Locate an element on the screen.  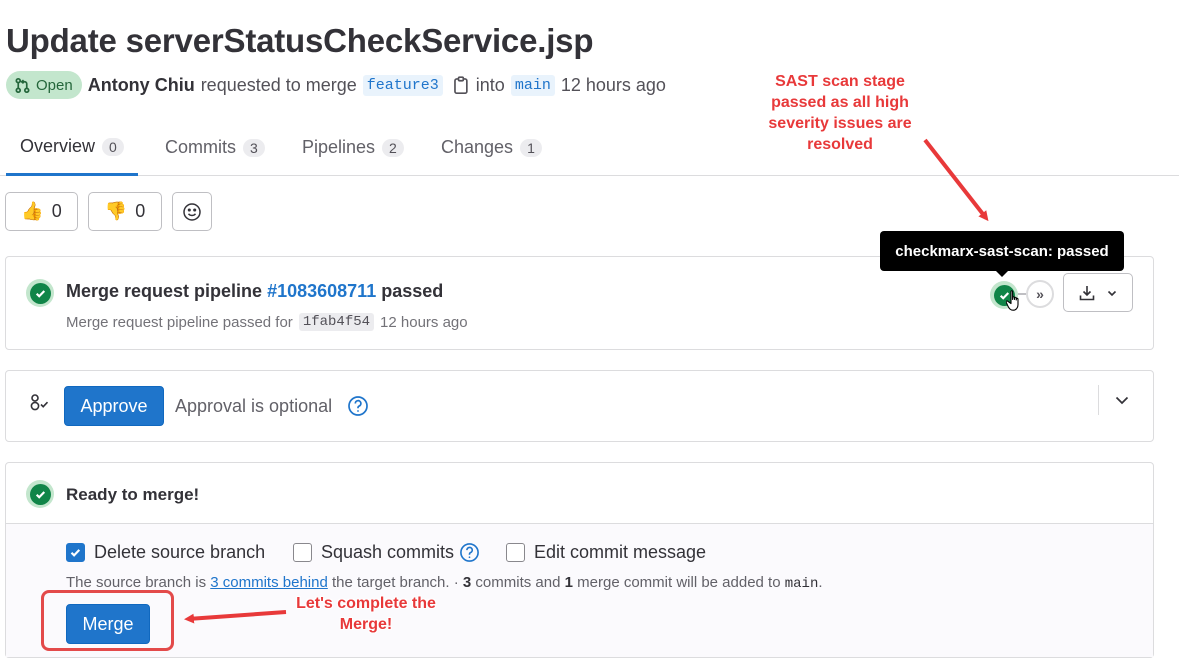
approvers-icon is located at coordinates (39, 402).